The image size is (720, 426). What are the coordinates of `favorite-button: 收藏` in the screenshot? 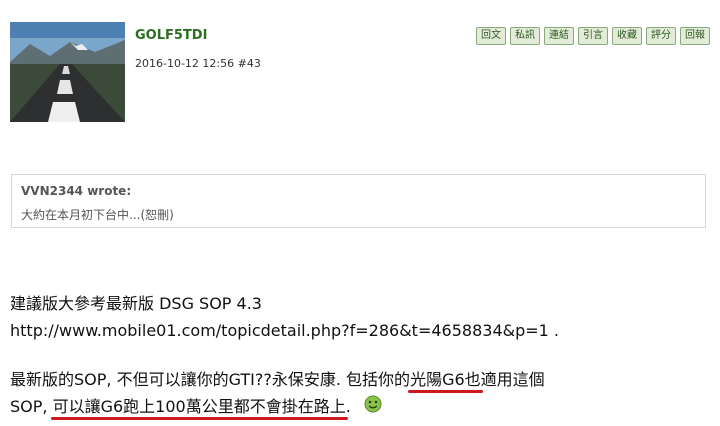 It's located at (627, 36).